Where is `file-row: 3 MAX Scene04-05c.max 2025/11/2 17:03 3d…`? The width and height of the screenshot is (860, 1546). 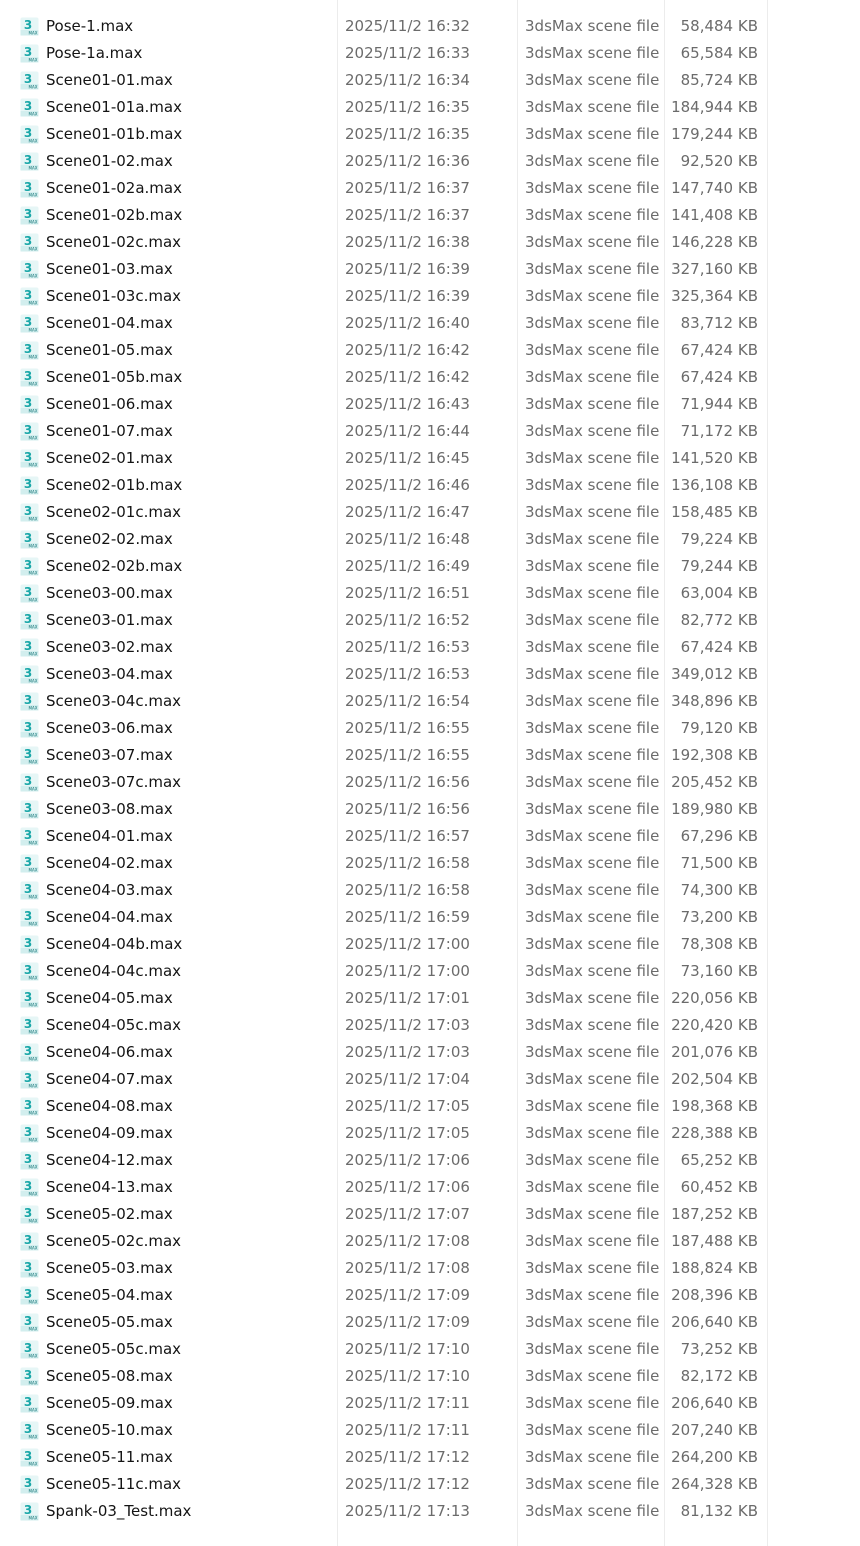
file-row: 3 MAX Scene04-05c.max 2025/11/2 17:03 3d… is located at coordinates (430, 1025).